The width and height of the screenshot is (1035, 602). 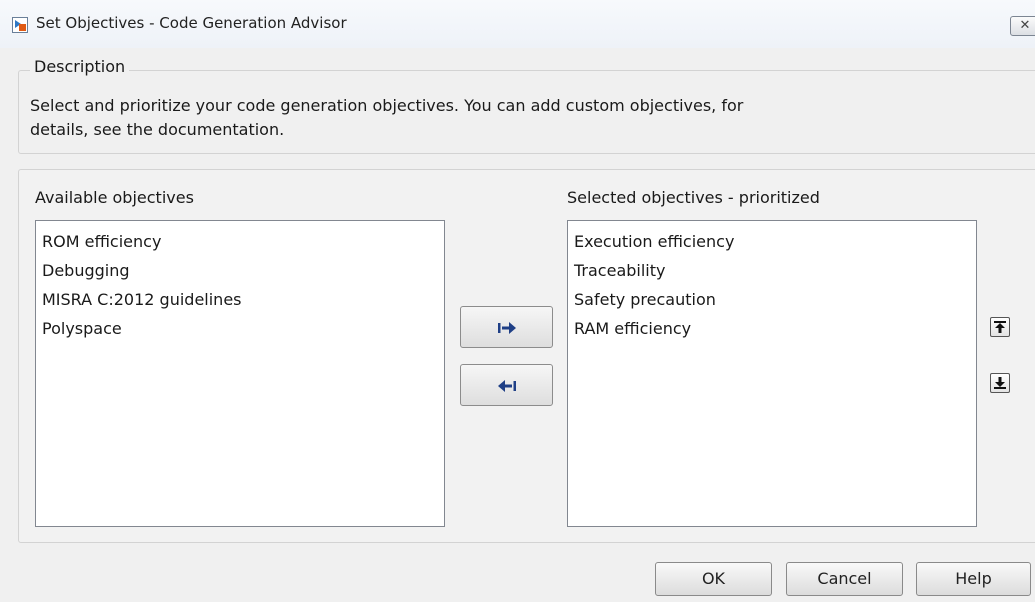 I want to click on list-item: RAM efficiency, so click(x=772, y=328).